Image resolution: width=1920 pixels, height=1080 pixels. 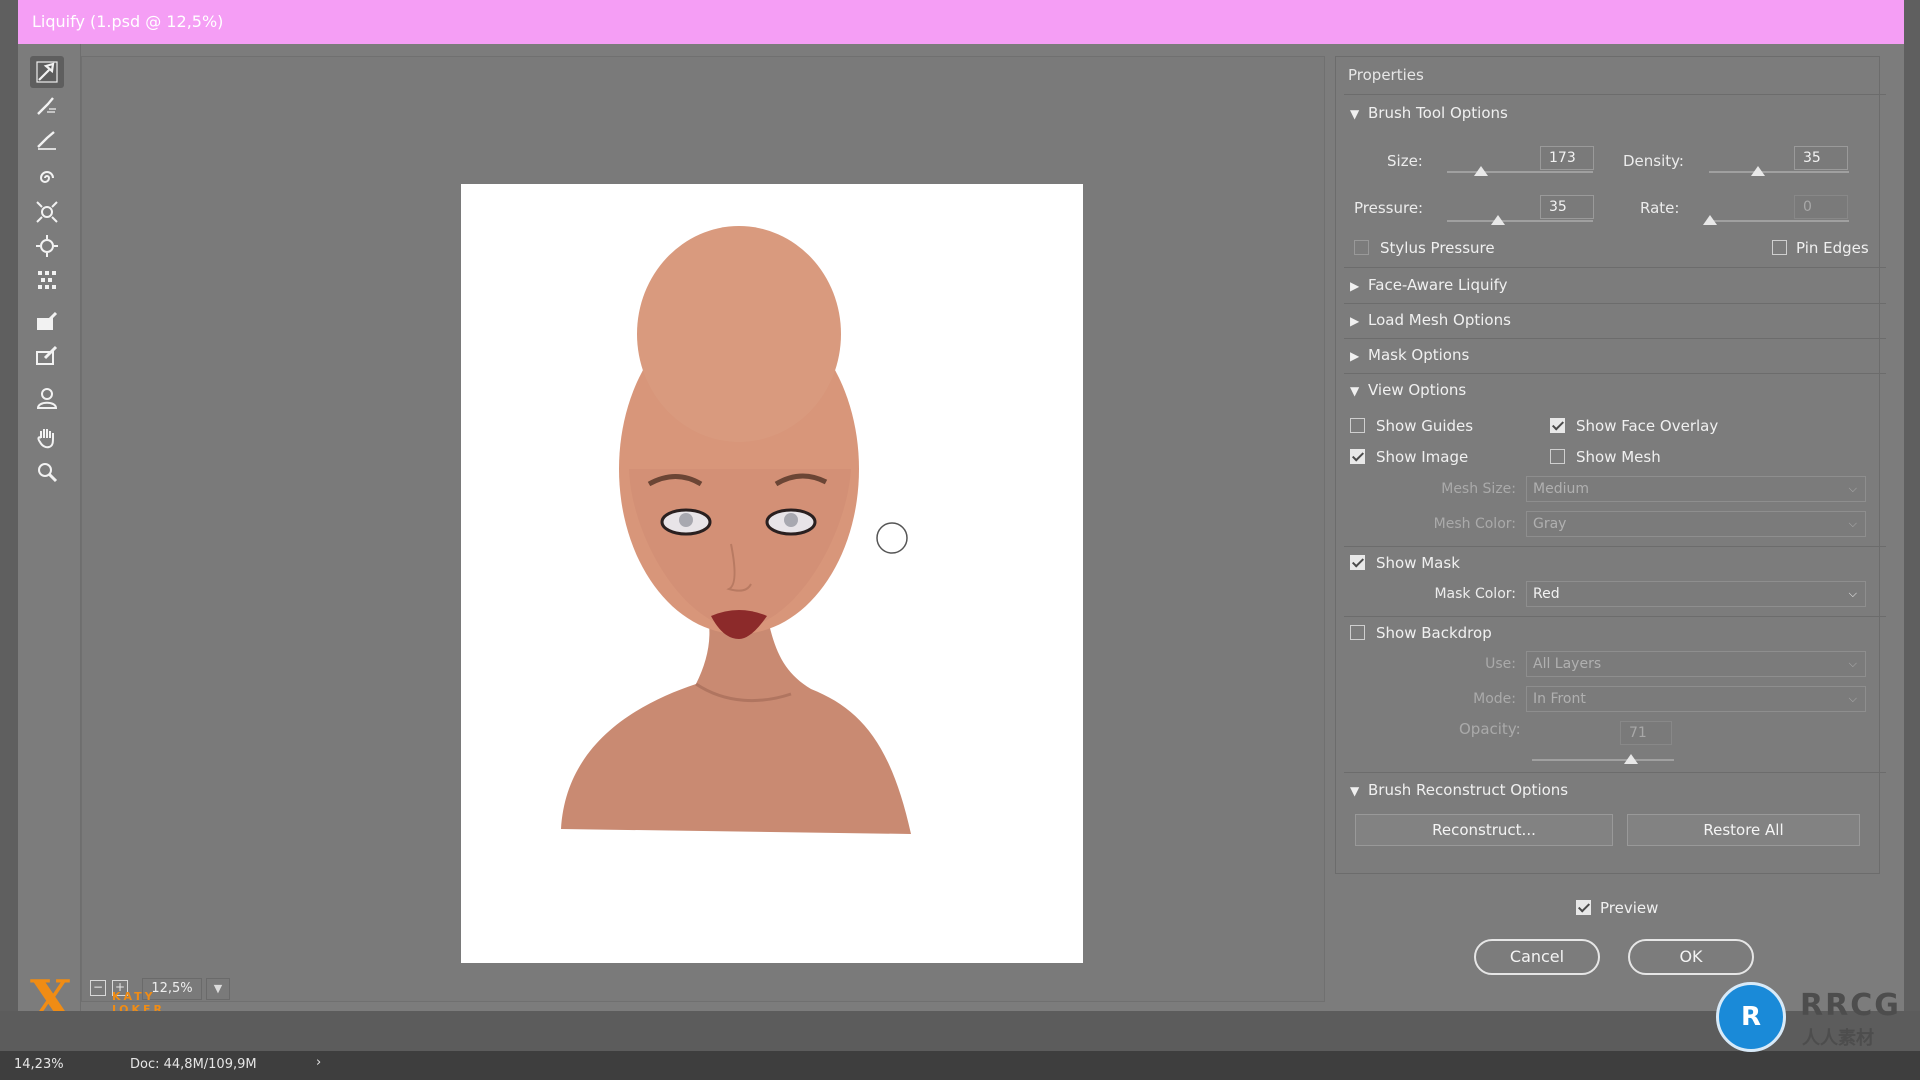 I want to click on portrait-image, so click(x=736, y=530).